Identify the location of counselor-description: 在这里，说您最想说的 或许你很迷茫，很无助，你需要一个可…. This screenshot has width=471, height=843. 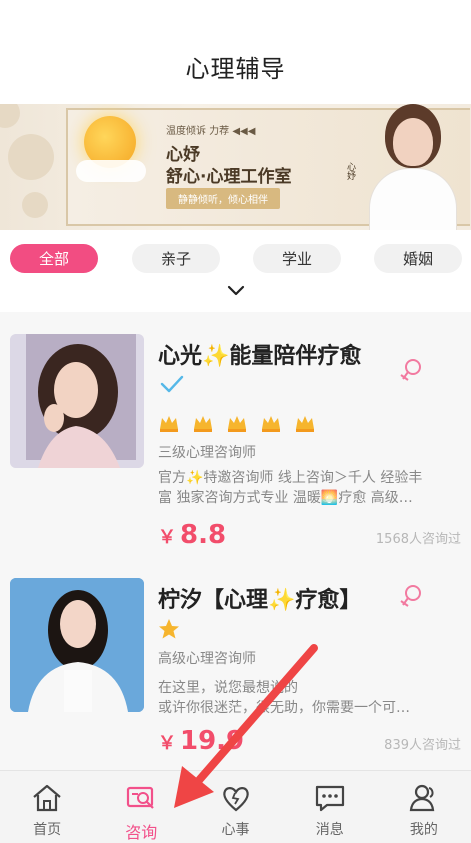
(284, 698).